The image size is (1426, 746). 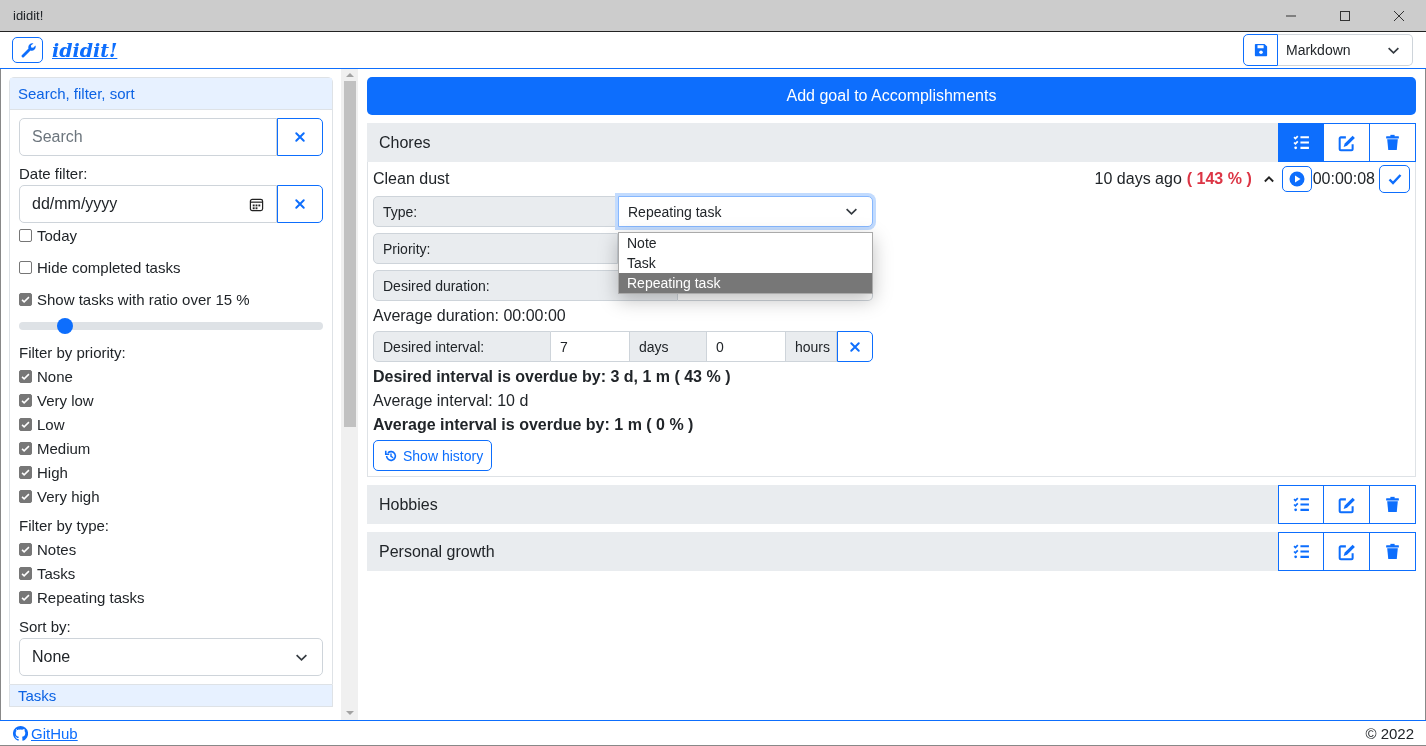 What do you see at coordinates (745, 263) in the screenshot?
I see `dropdown-option: Task` at bounding box center [745, 263].